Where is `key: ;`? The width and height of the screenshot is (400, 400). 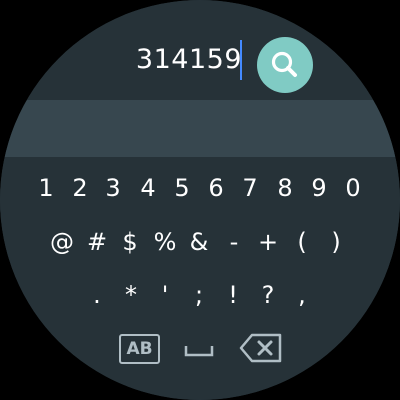 key: ; is located at coordinates (199, 295).